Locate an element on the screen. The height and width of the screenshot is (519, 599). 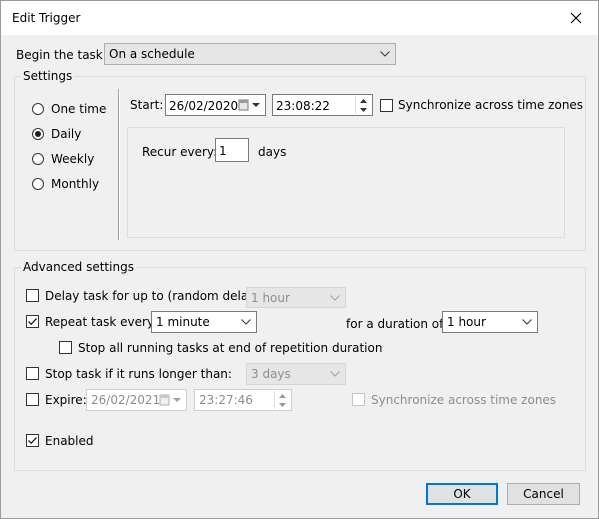
expire-date-value: 26/02/2021 is located at coordinates (126, 400).